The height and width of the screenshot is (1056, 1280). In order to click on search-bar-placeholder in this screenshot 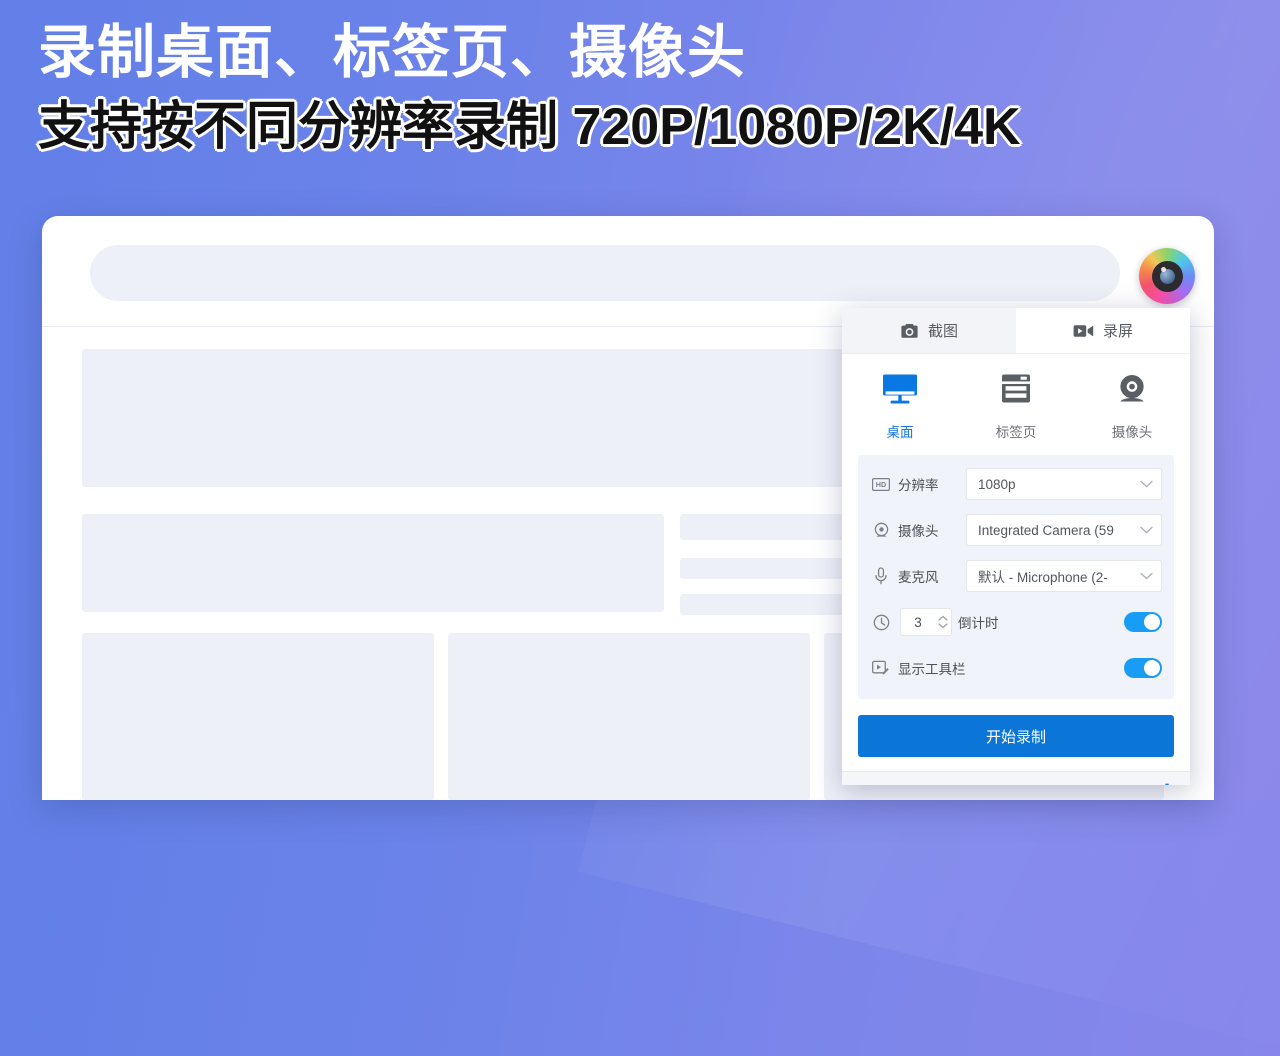, I will do `click(605, 273)`.